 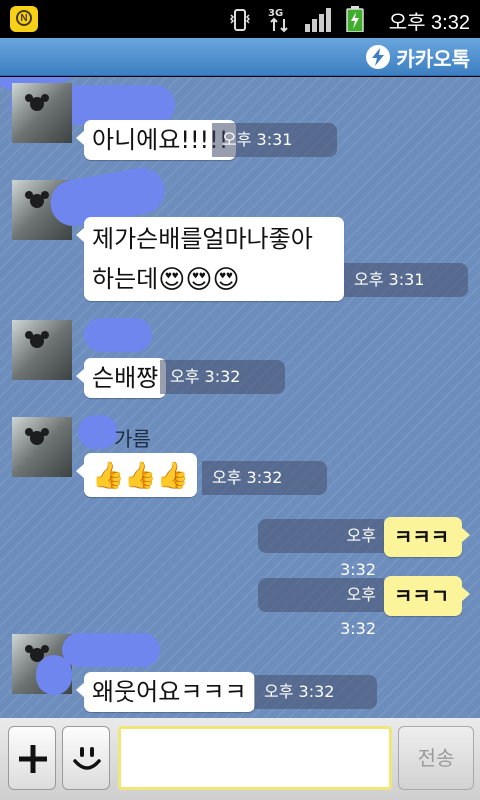 I want to click on message-line: 하는데😍😍😍, so click(x=214, y=279).